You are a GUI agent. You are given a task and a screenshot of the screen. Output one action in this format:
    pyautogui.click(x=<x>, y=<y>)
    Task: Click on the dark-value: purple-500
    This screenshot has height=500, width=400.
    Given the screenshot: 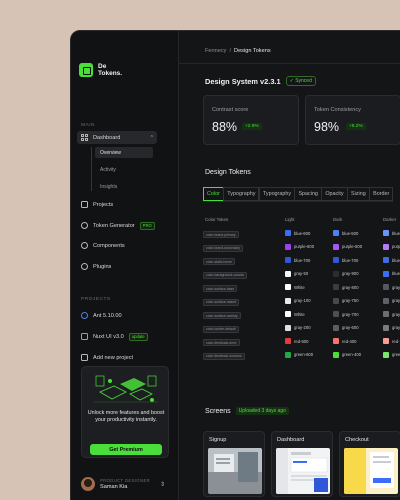 What is the action you would take?
    pyautogui.click(x=352, y=246)
    